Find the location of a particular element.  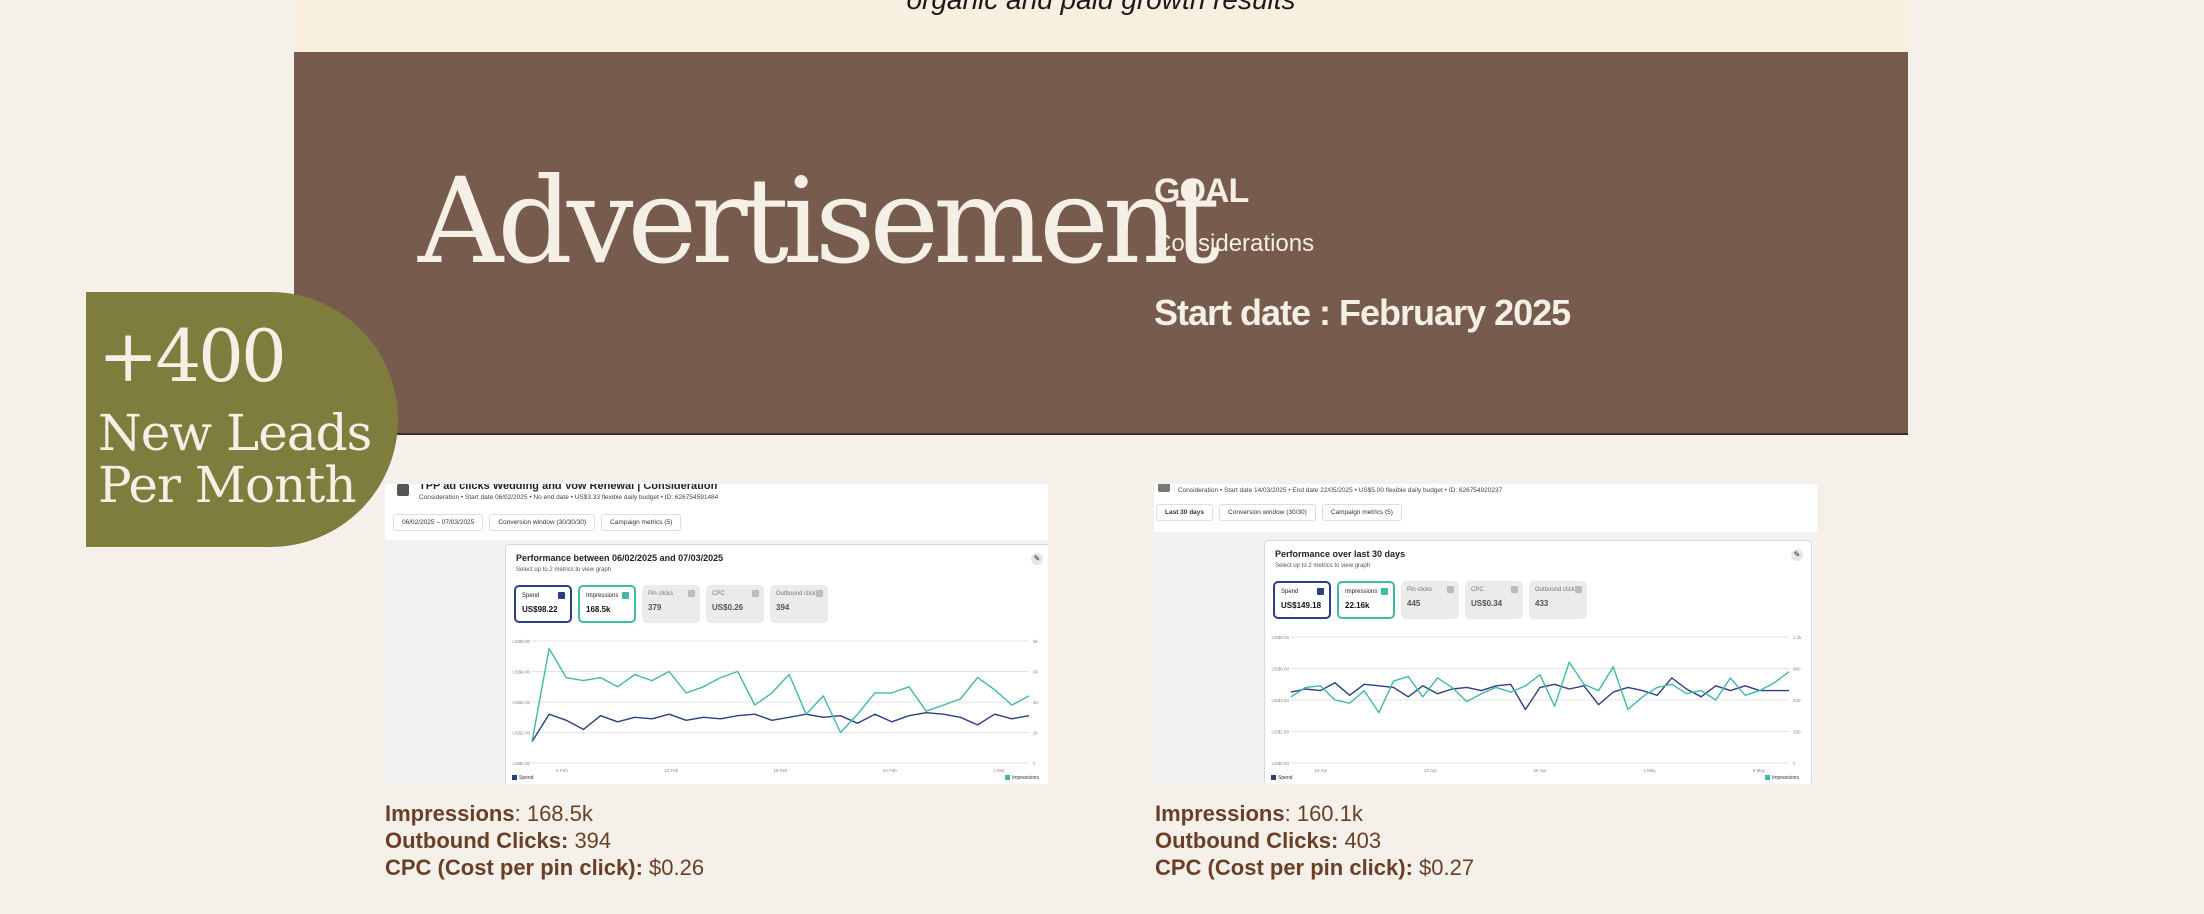

x-tick-label: 8 May is located at coordinates (1759, 770).